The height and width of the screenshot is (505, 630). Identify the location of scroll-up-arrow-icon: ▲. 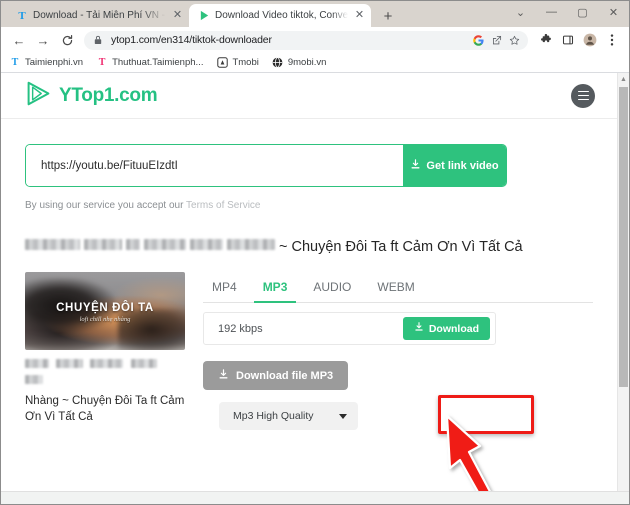
(623, 79).